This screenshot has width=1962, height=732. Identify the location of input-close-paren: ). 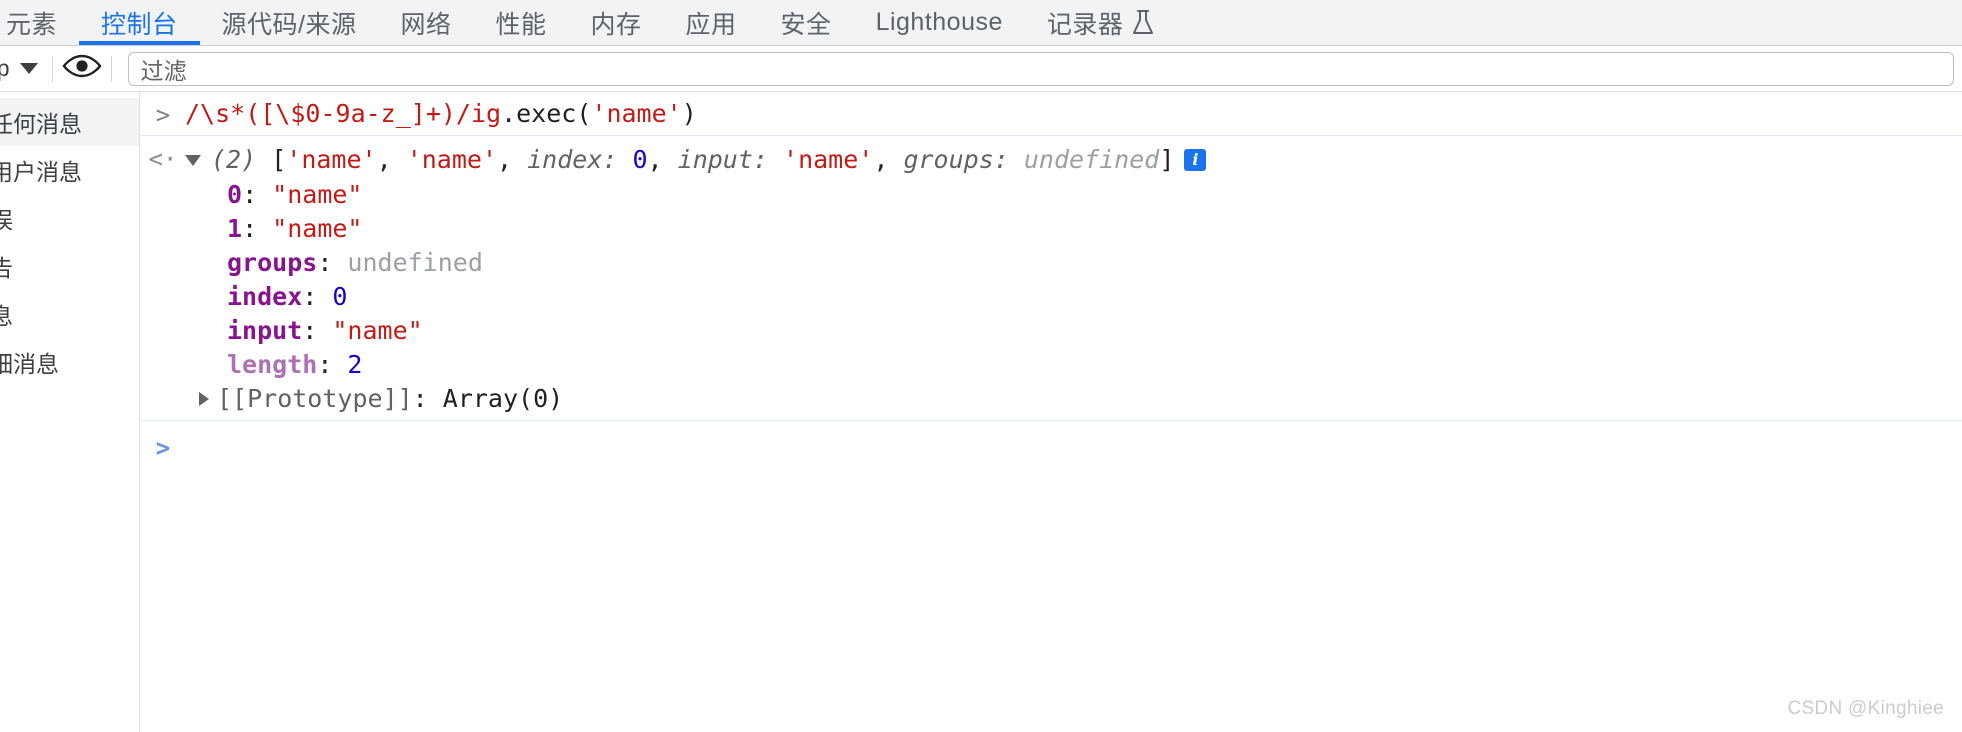
(689, 113).